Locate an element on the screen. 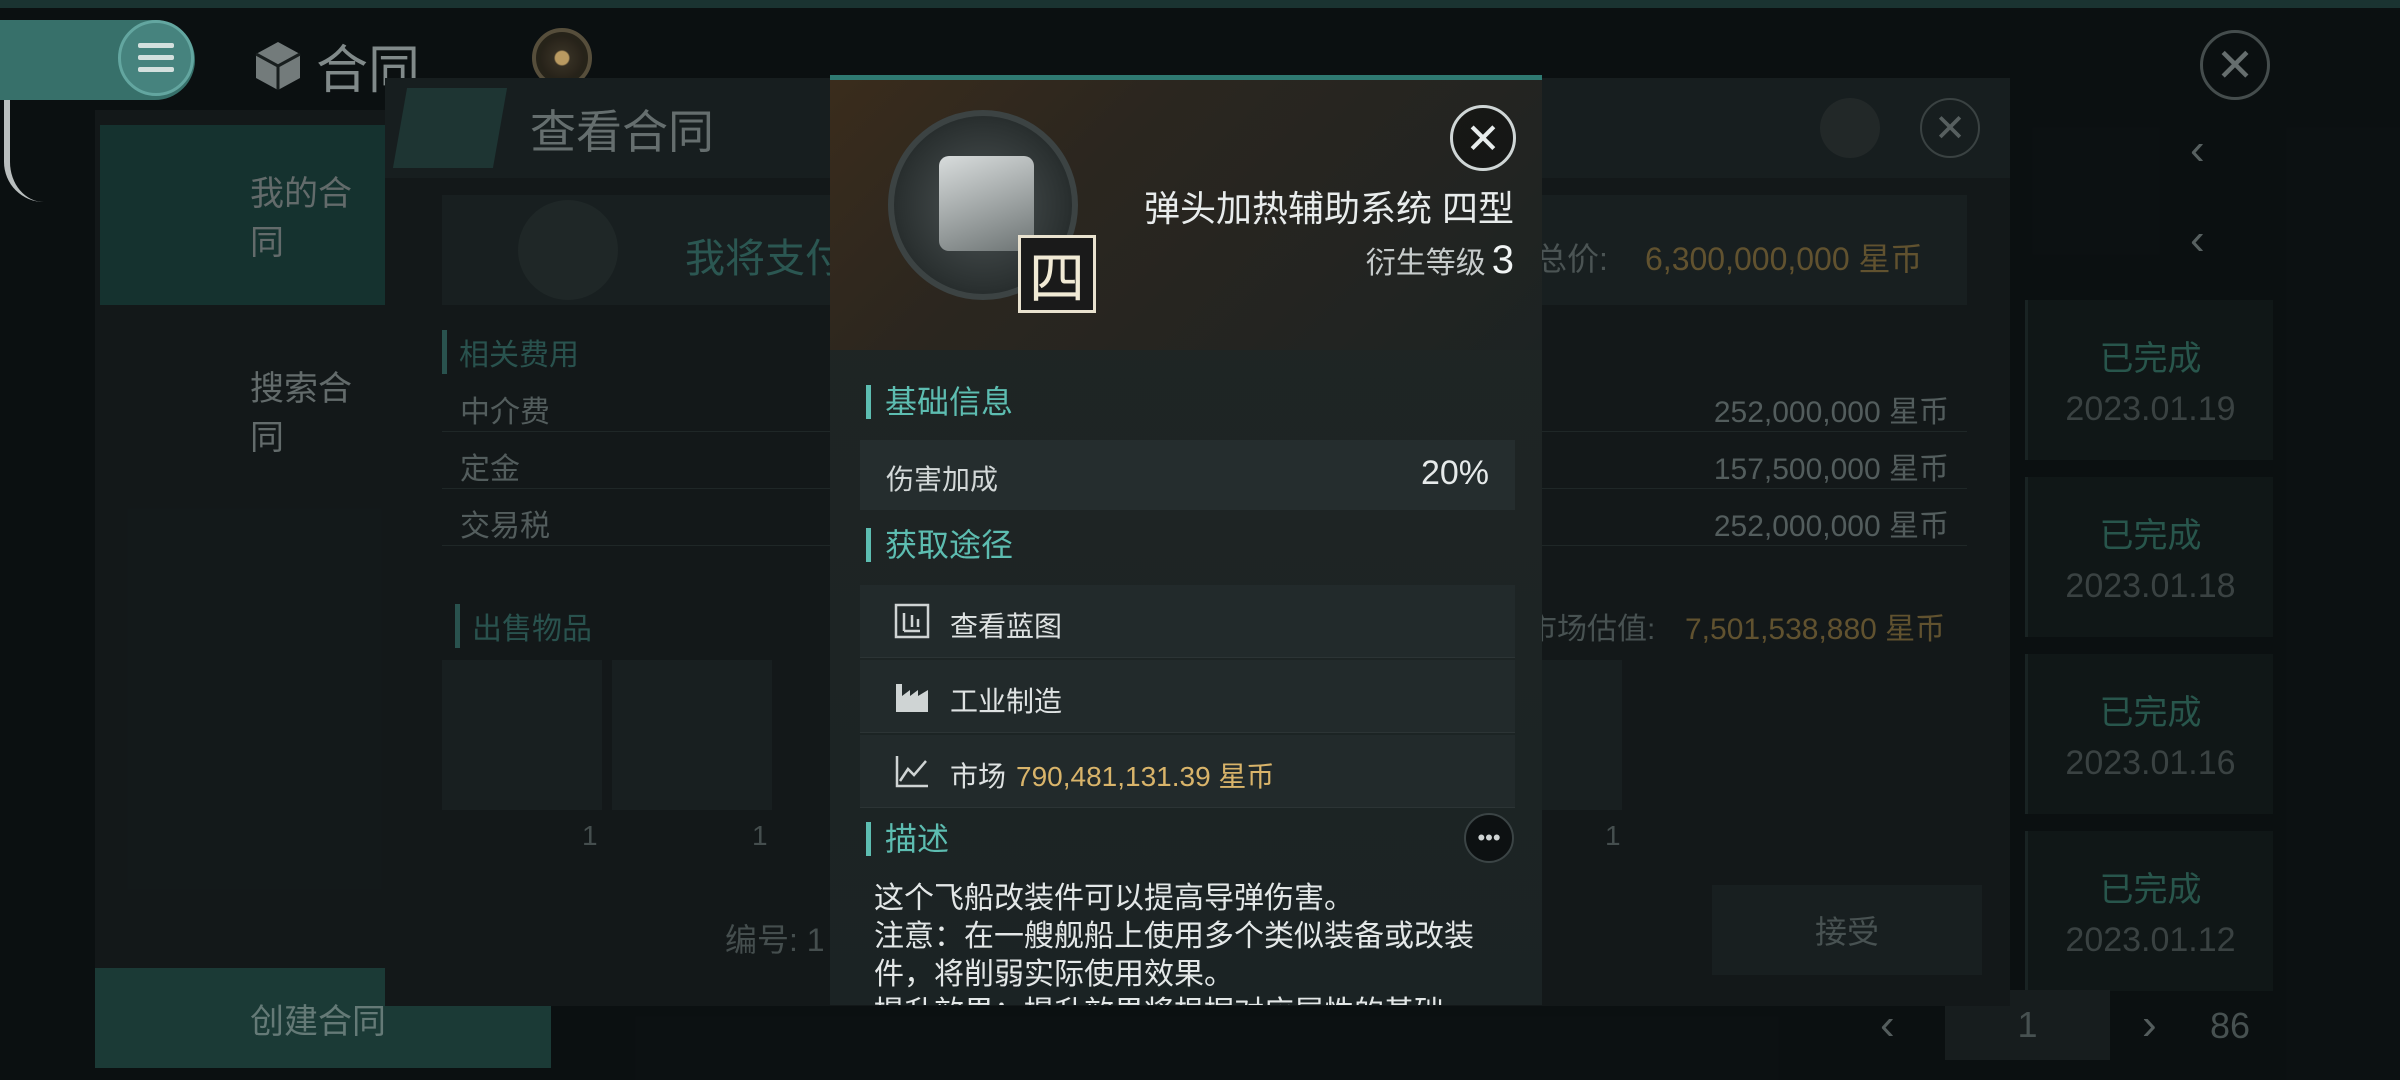 The image size is (2400, 1080). market-link: 市场 790,481,131.39 星币 is located at coordinates (1187, 771).